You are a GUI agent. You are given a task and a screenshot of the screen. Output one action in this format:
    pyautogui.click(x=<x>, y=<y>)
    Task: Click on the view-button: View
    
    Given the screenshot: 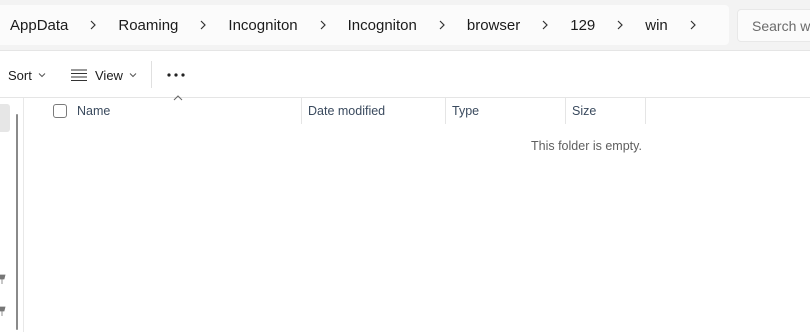 What is the action you would take?
    pyautogui.click(x=104, y=75)
    